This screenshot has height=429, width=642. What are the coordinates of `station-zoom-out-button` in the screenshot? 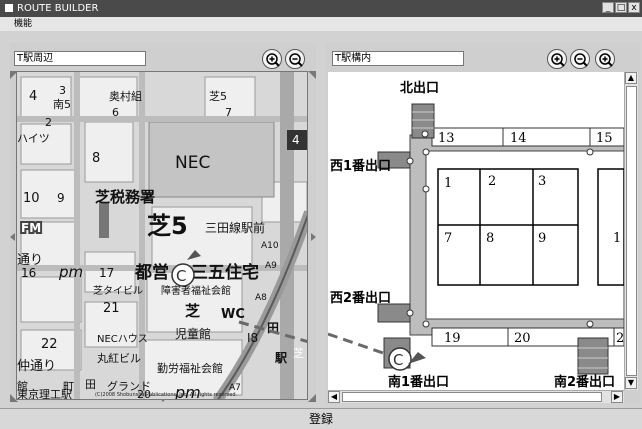 It's located at (580, 59).